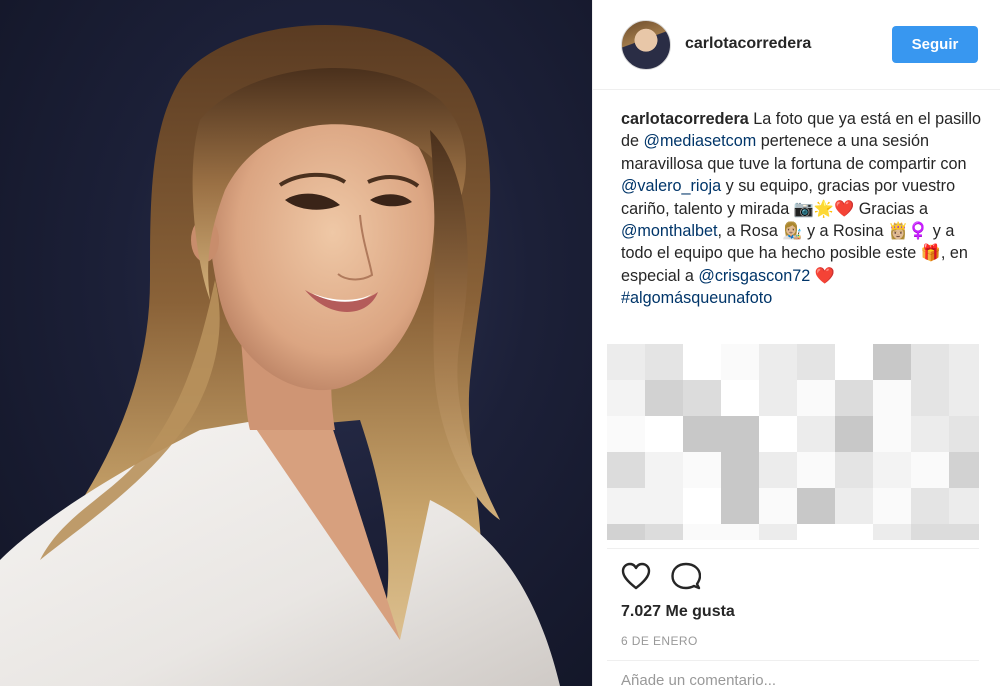  I want to click on caption-text: ❤️, so click(822, 275).